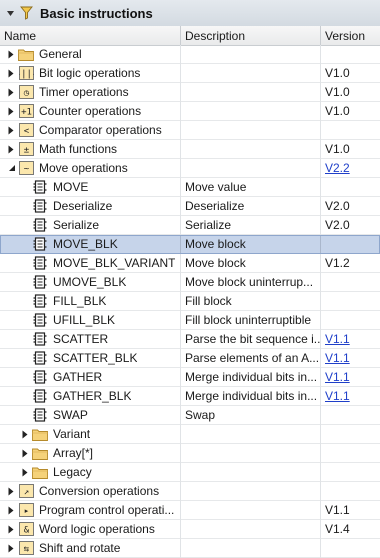 The width and height of the screenshot is (380, 558). Describe the element at coordinates (90, 282) in the screenshot. I see `tree-row-label: UMOVE_BLK` at that location.